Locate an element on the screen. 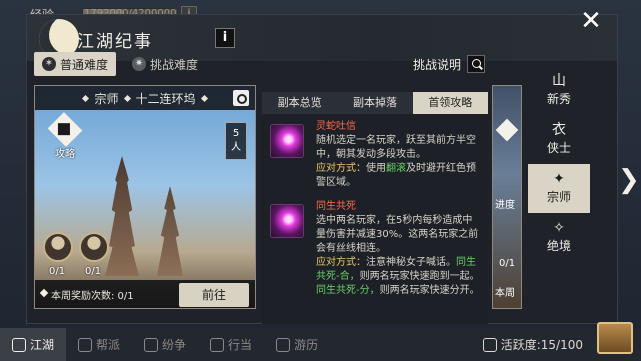  tab-normal-label: 普通难度 is located at coordinates (84, 64).